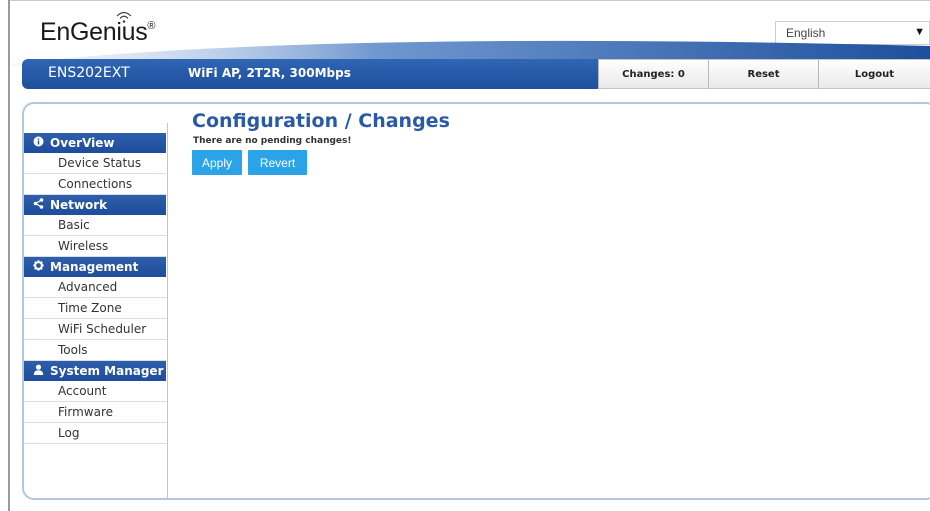 This screenshot has width=930, height=511. I want to click on sidebar-item-time-zone: Time Zone, so click(95, 308).